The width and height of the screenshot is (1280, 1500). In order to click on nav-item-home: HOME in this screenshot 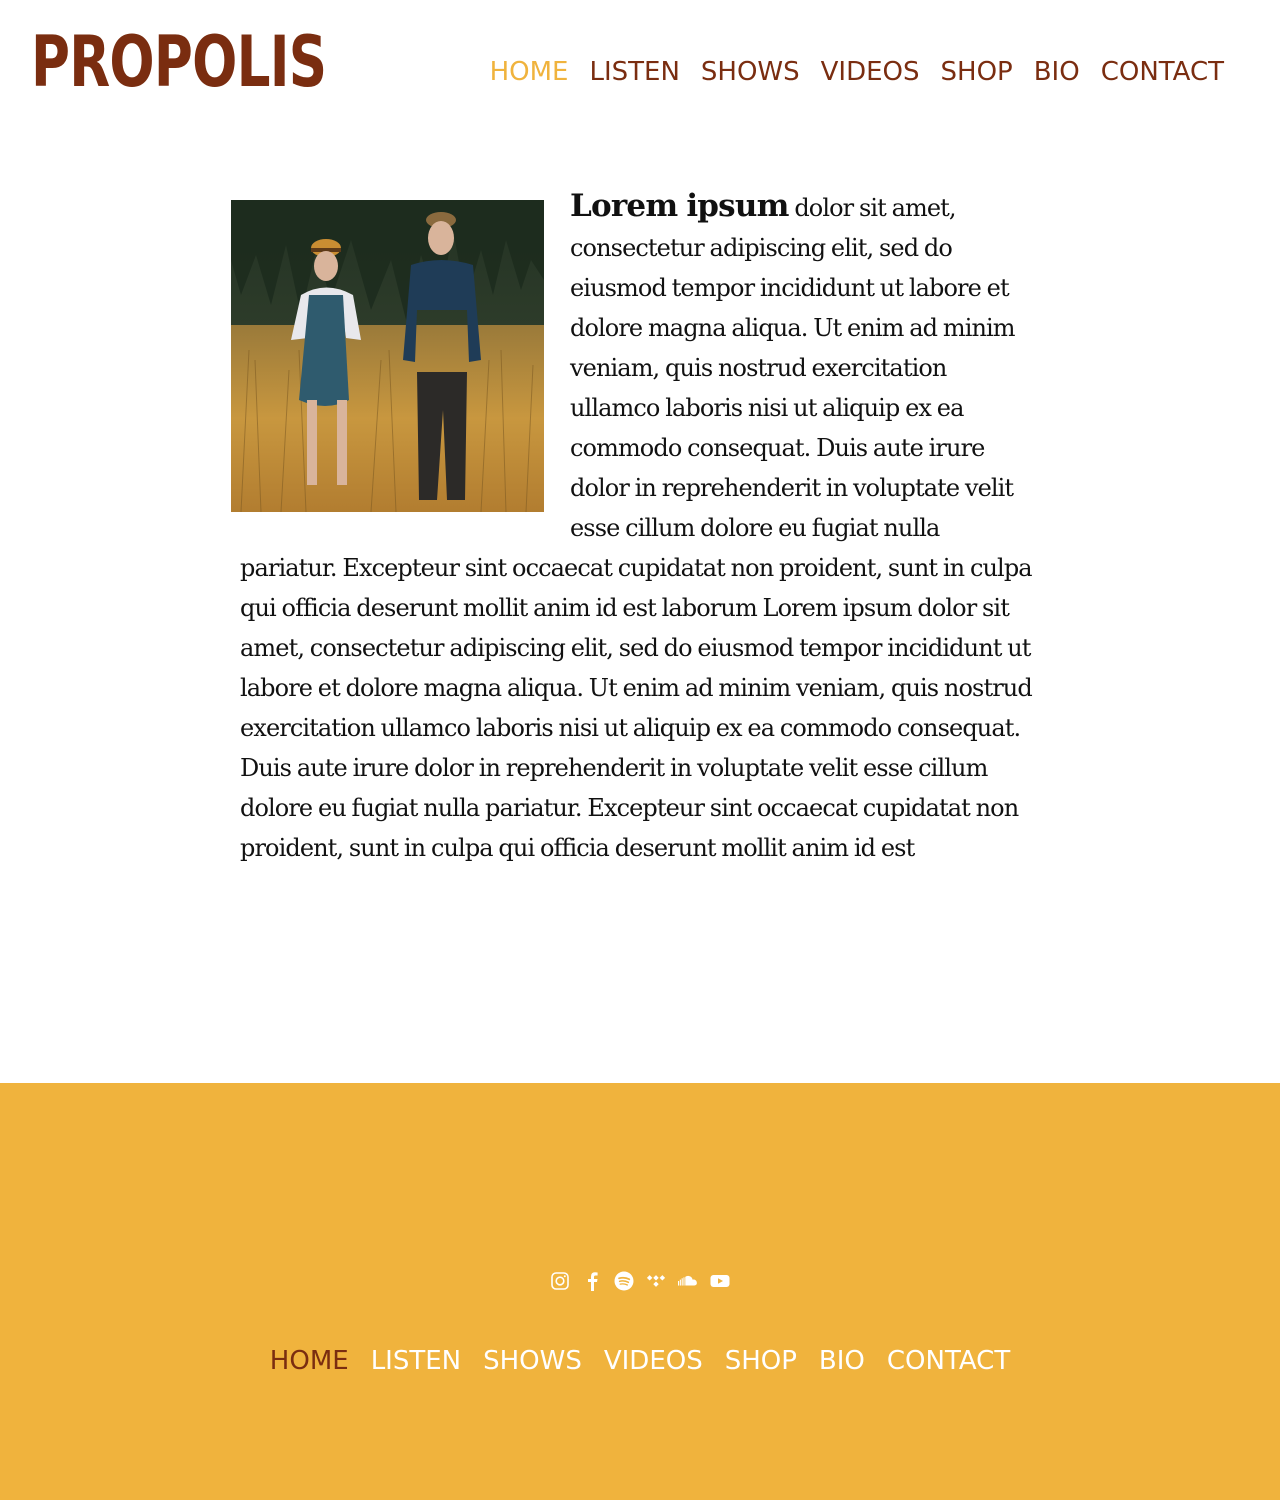, I will do `click(529, 72)`.